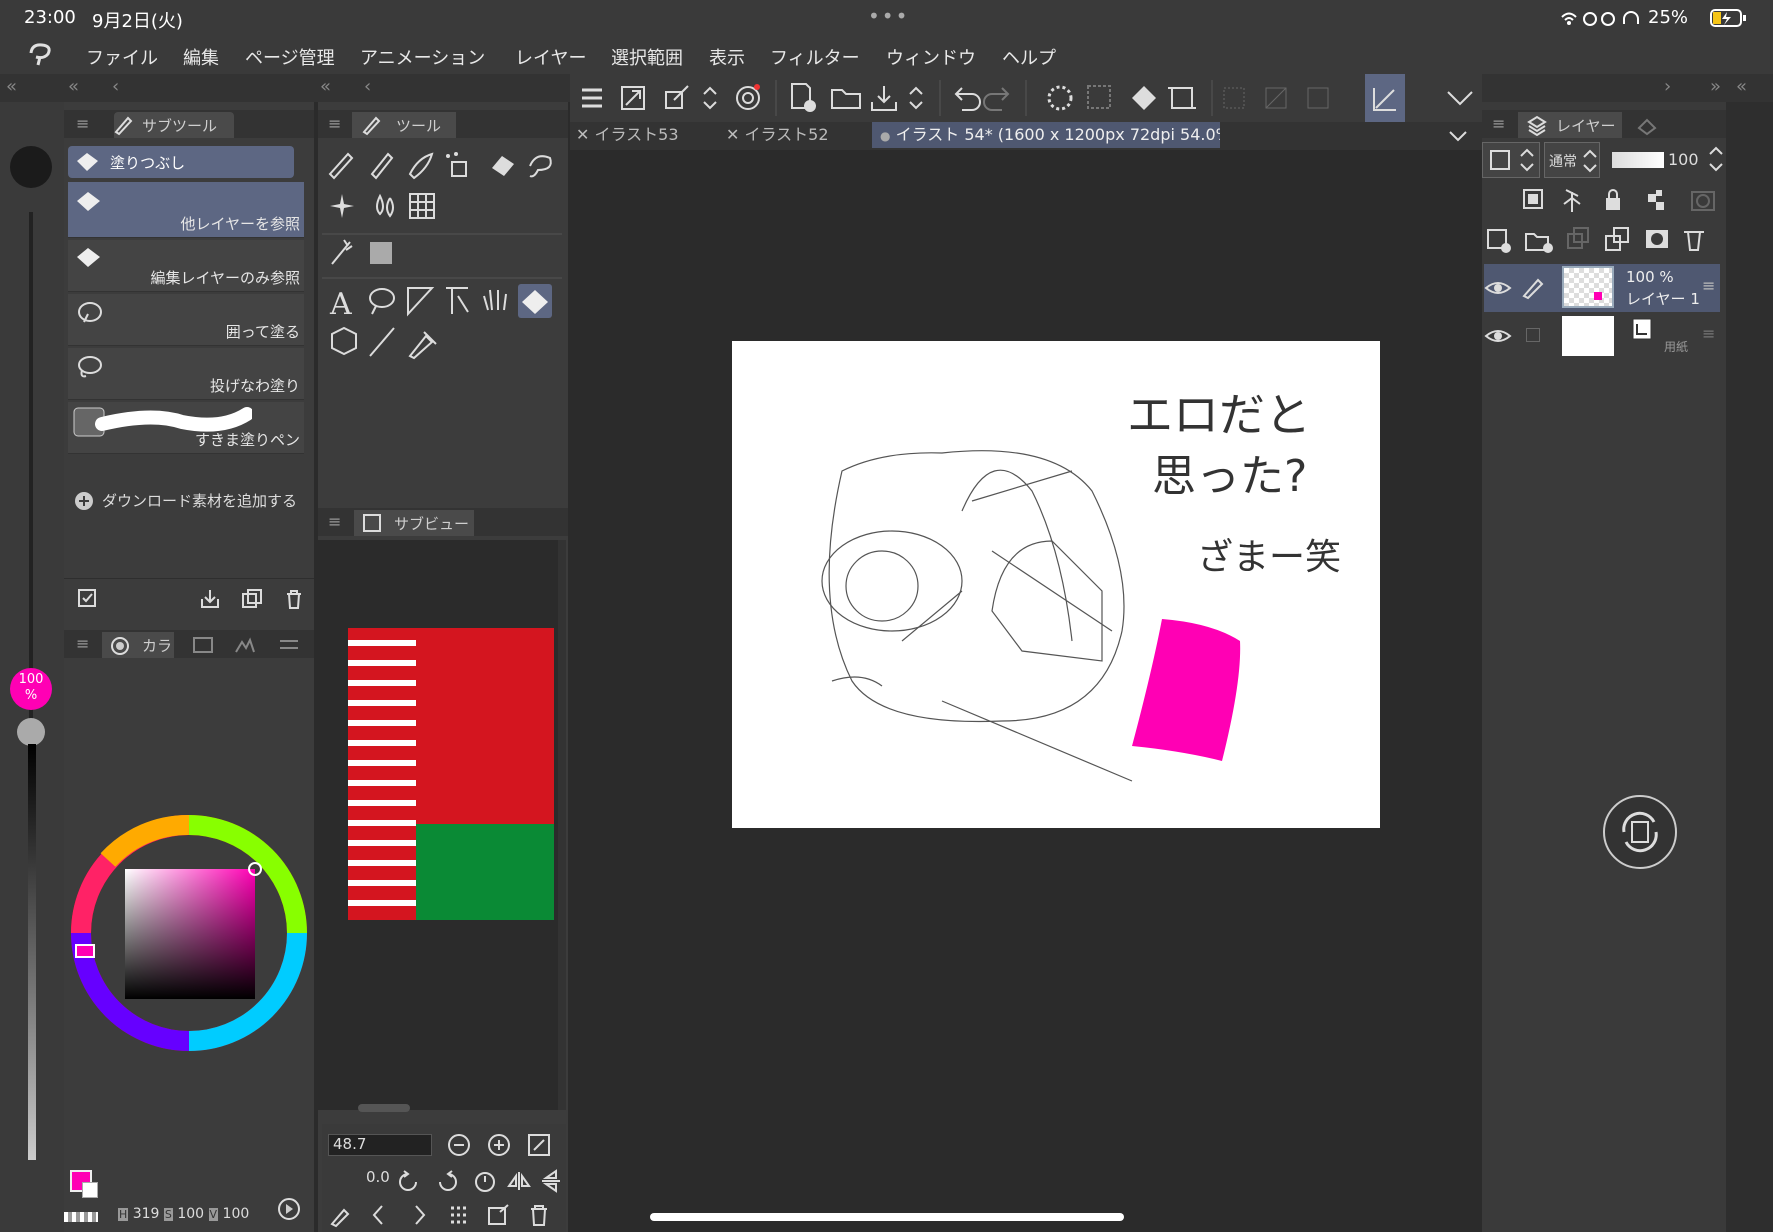  Describe the element at coordinates (290, 57) in the screenshot. I see `menu-page: ページ管理` at that location.